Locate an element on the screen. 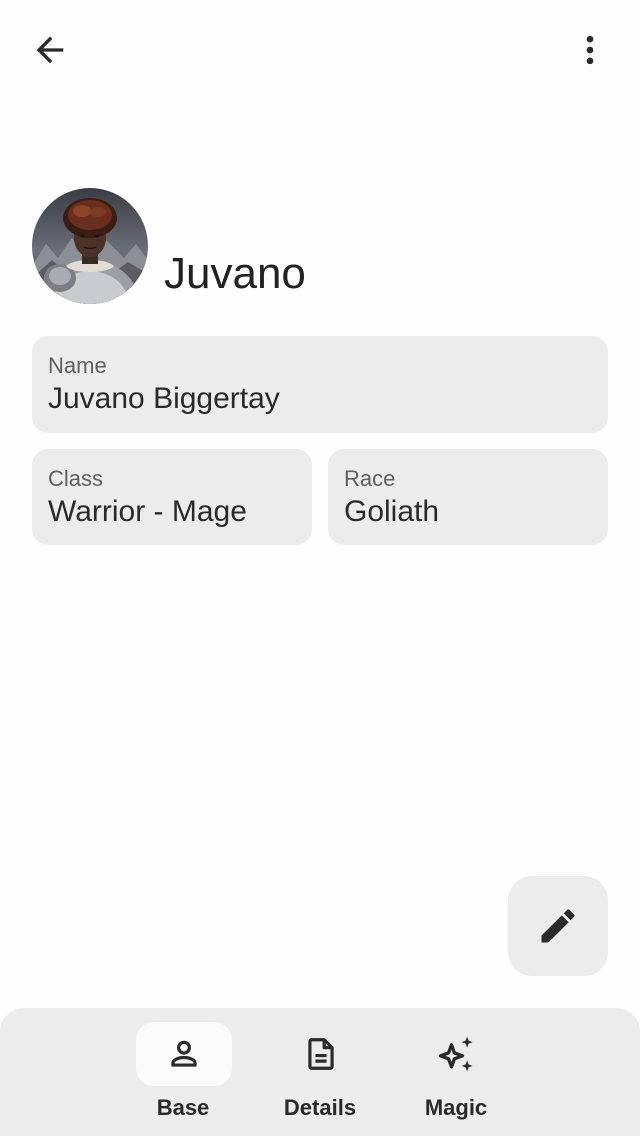  name-field-value: Juvano Biggertay is located at coordinates (164, 398).